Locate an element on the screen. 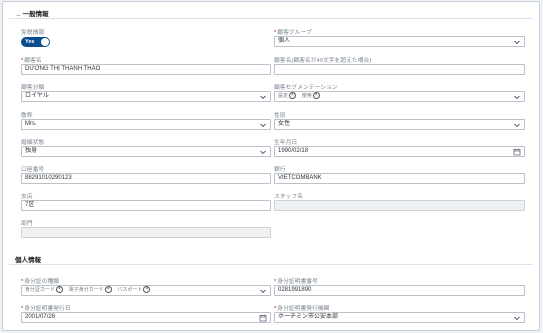 This screenshot has width=543, height=333. bank-label: 銀行 is located at coordinates (280, 170).